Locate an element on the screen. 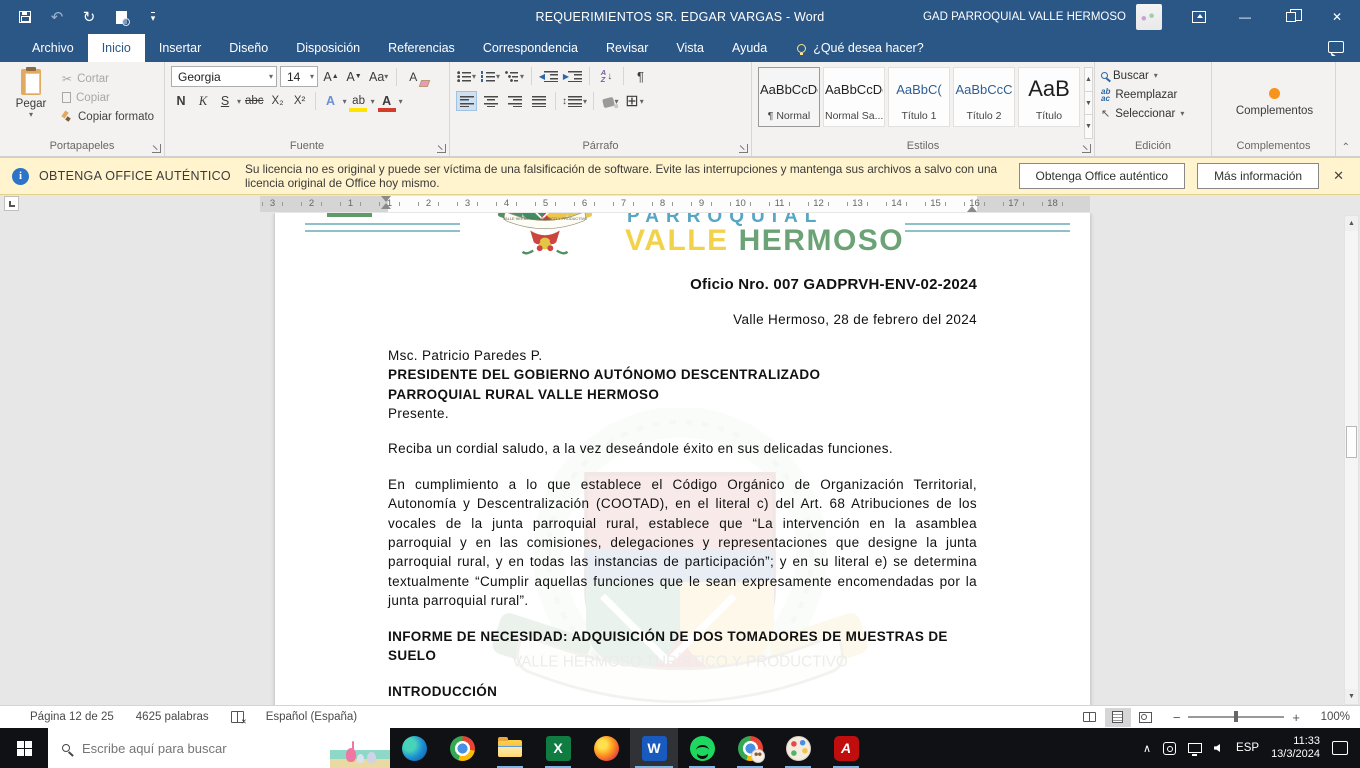 The image size is (1360, 768). justify-button is located at coordinates (538, 101).